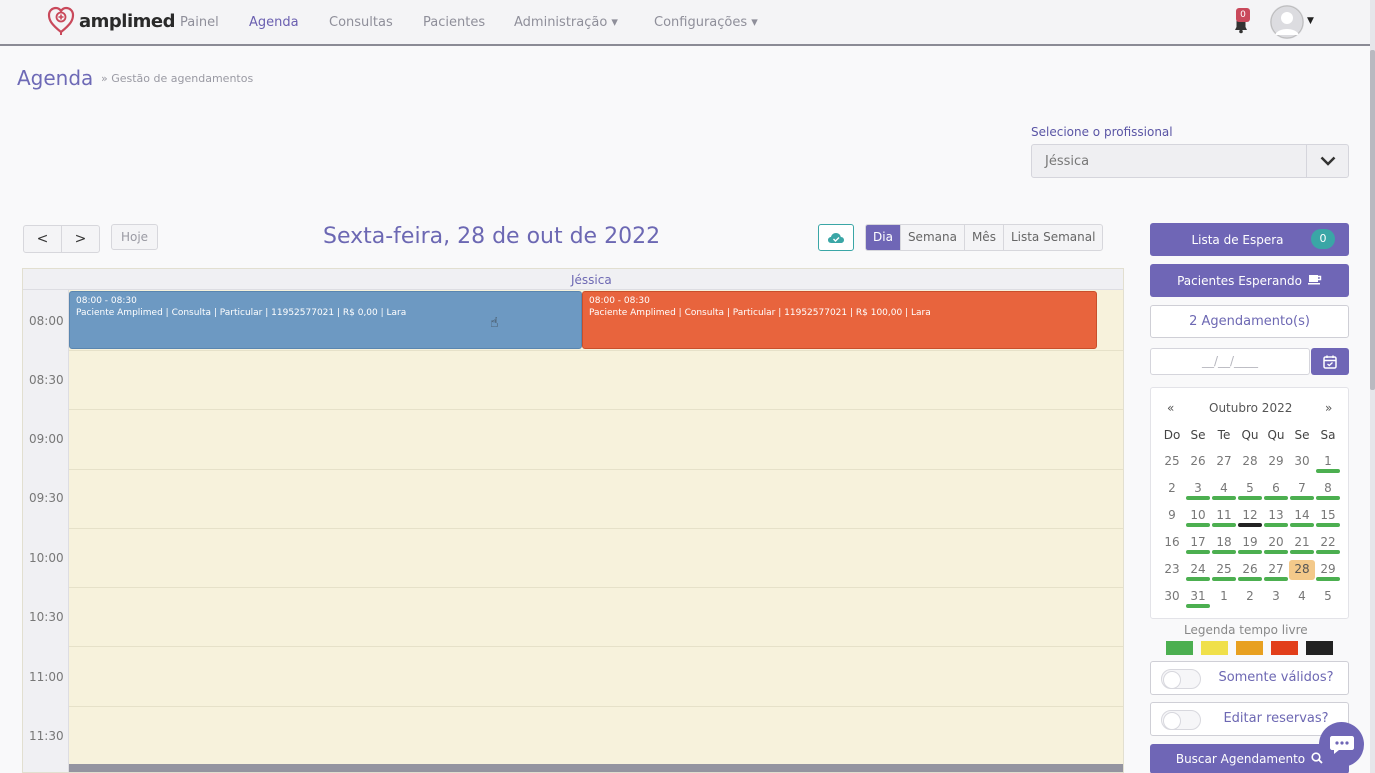 The height and width of the screenshot is (773, 1375). Describe the element at coordinates (1250, 408) in the screenshot. I see `mini-calendar-month: Outubro 2022` at that location.